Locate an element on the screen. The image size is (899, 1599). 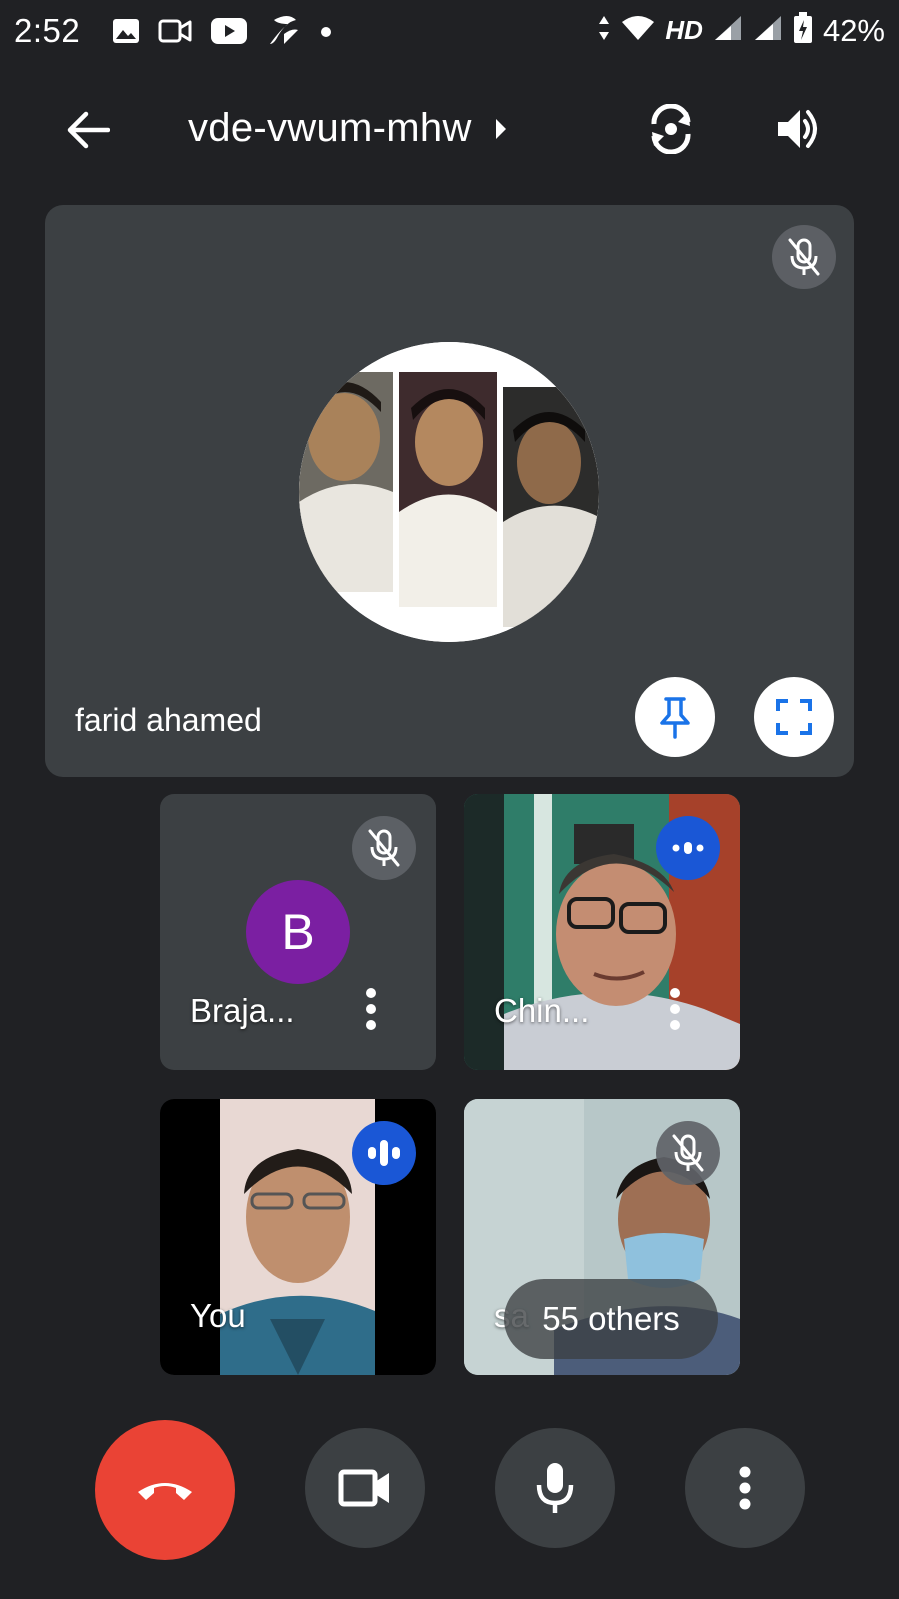
system-status-icons: HD 42% is located at coordinates (741, 30).